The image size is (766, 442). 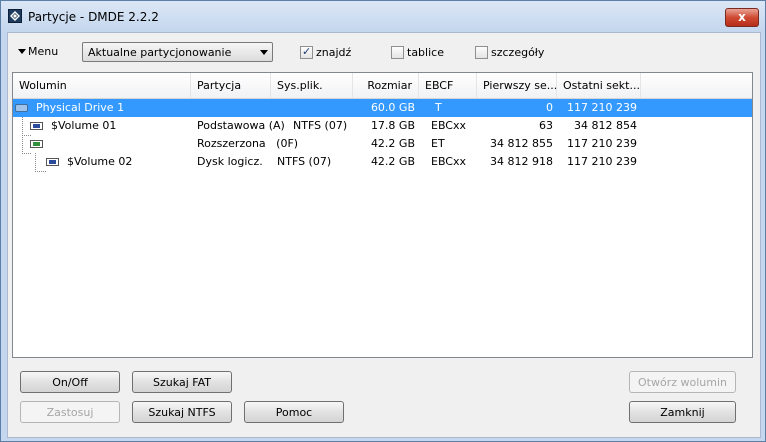 What do you see at coordinates (15, 16) in the screenshot?
I see `dmde-app-icon` at bounding box center [15, 16].